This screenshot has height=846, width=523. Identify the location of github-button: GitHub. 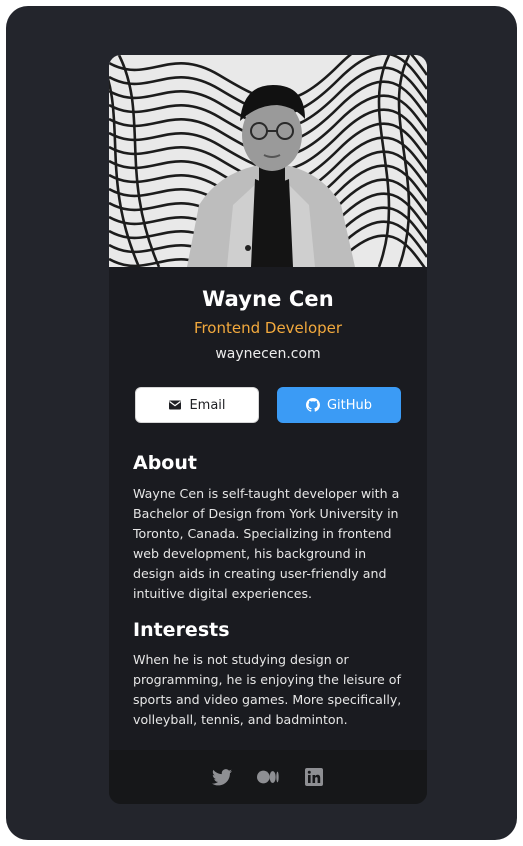
(339, 405).